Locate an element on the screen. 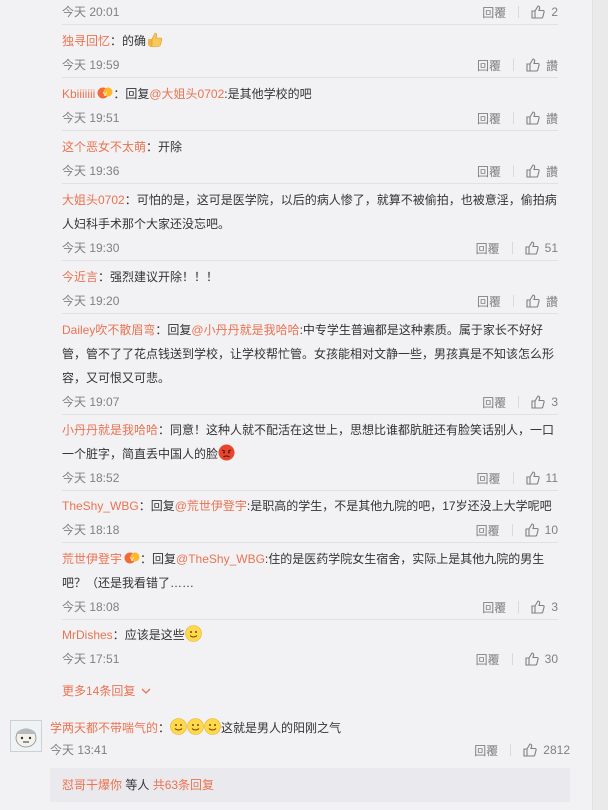  comment-time: 今天 13:41 is located at coordinates (79, 750).